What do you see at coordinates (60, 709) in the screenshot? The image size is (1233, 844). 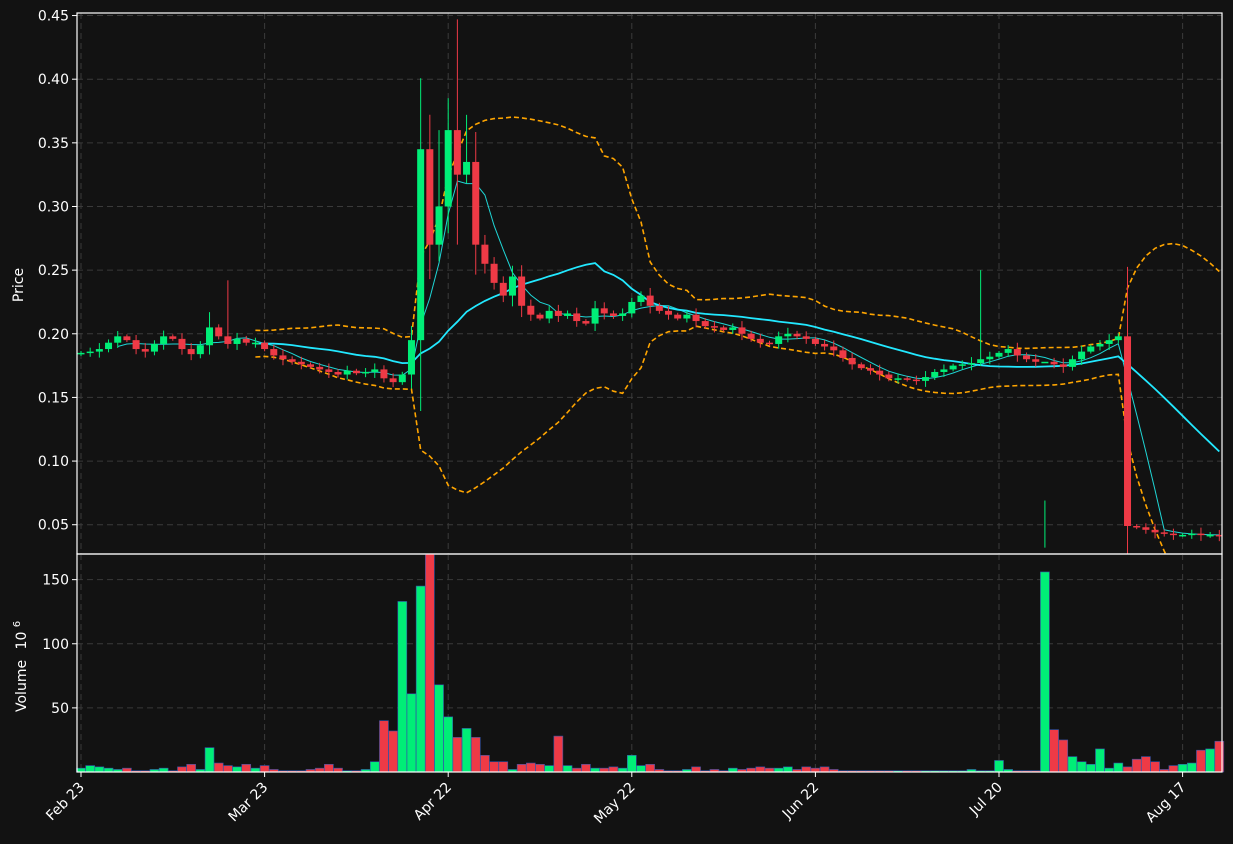 I see `volume-tick-label: 50` at bounding box center [60, 709].